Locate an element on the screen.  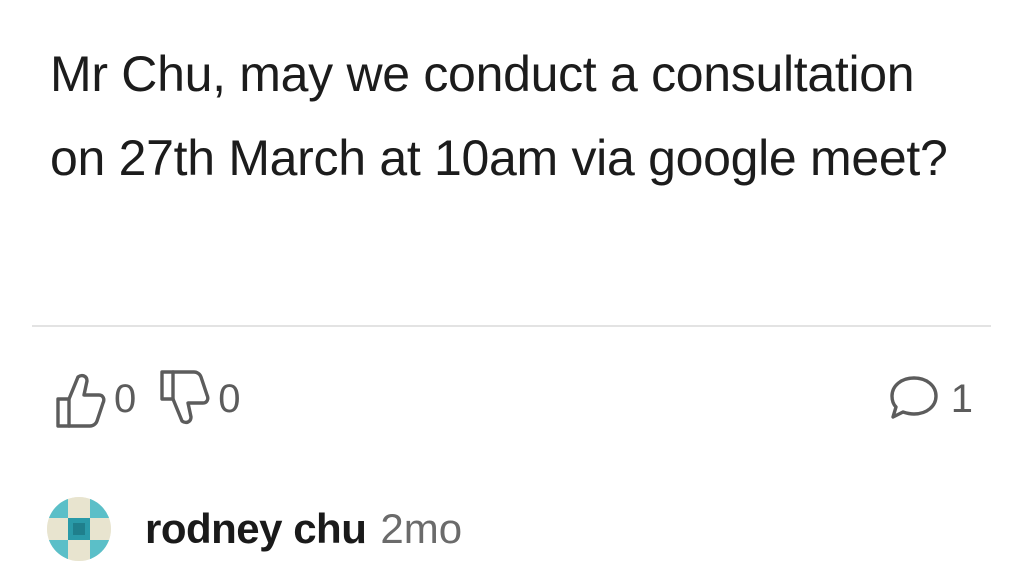
comment-count: 1 is located at coordinates (961, 398).